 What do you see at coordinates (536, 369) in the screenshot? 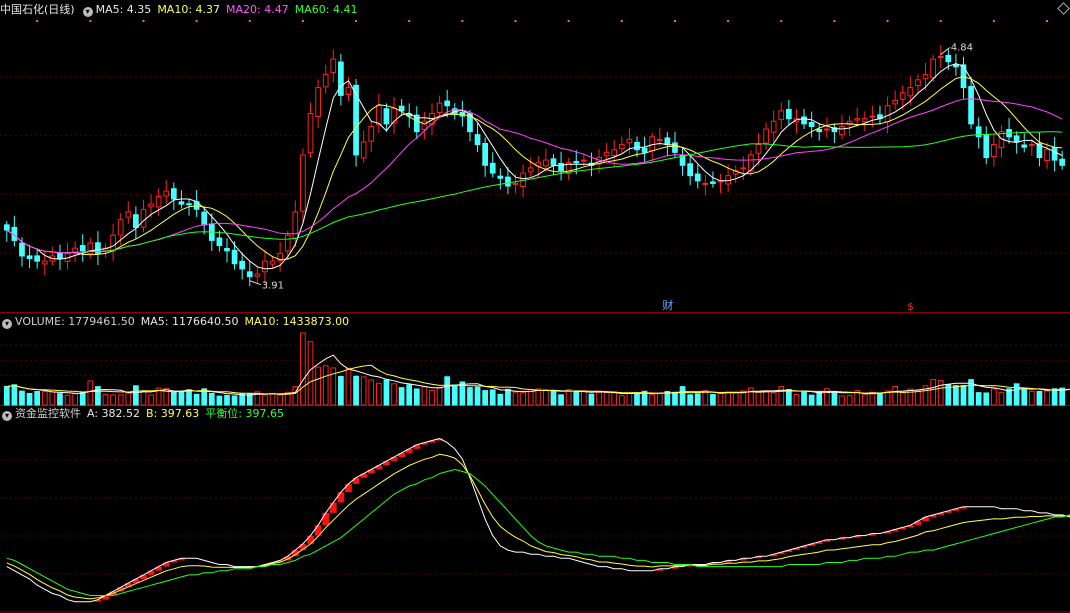
I see `volume-panel` at bounding box center [536, 369].